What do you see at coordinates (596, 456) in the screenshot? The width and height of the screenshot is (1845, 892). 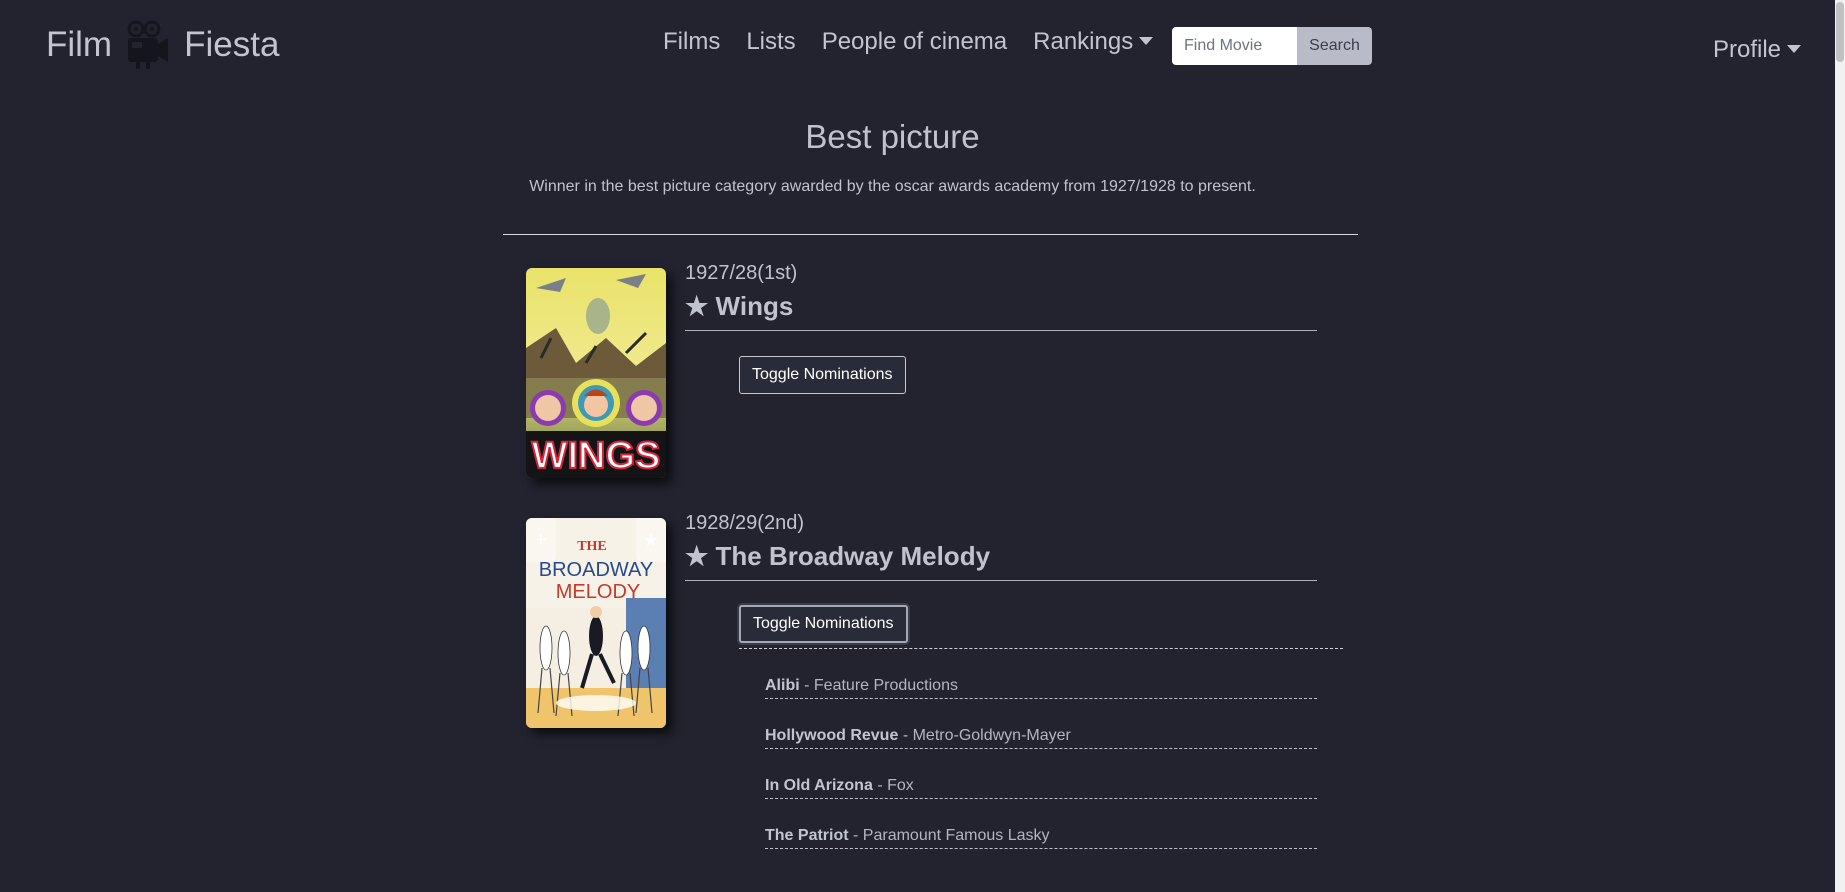 I see `poster-wings-title: WINGS` at bounding box center [596, 456].